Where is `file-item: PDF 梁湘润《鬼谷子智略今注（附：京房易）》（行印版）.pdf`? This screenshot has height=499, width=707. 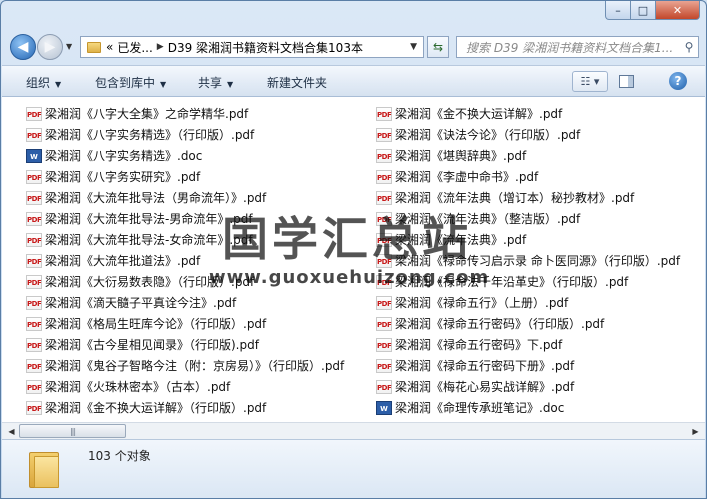 file-item: PDF 梁湘润《鬼谷子智略今注（附：京房易）》（行印版）.pdf is located at coordinates (185, 365).